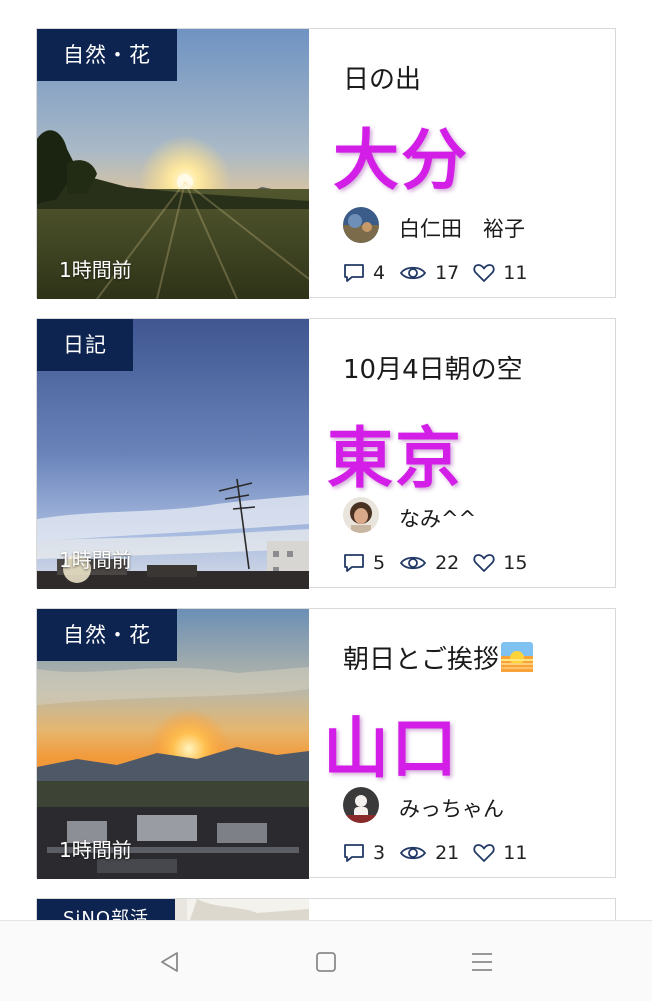 The width and height of the screenshot is (652, 1001). I want to click on sunrise-emoji-icon, so click(517, 660).